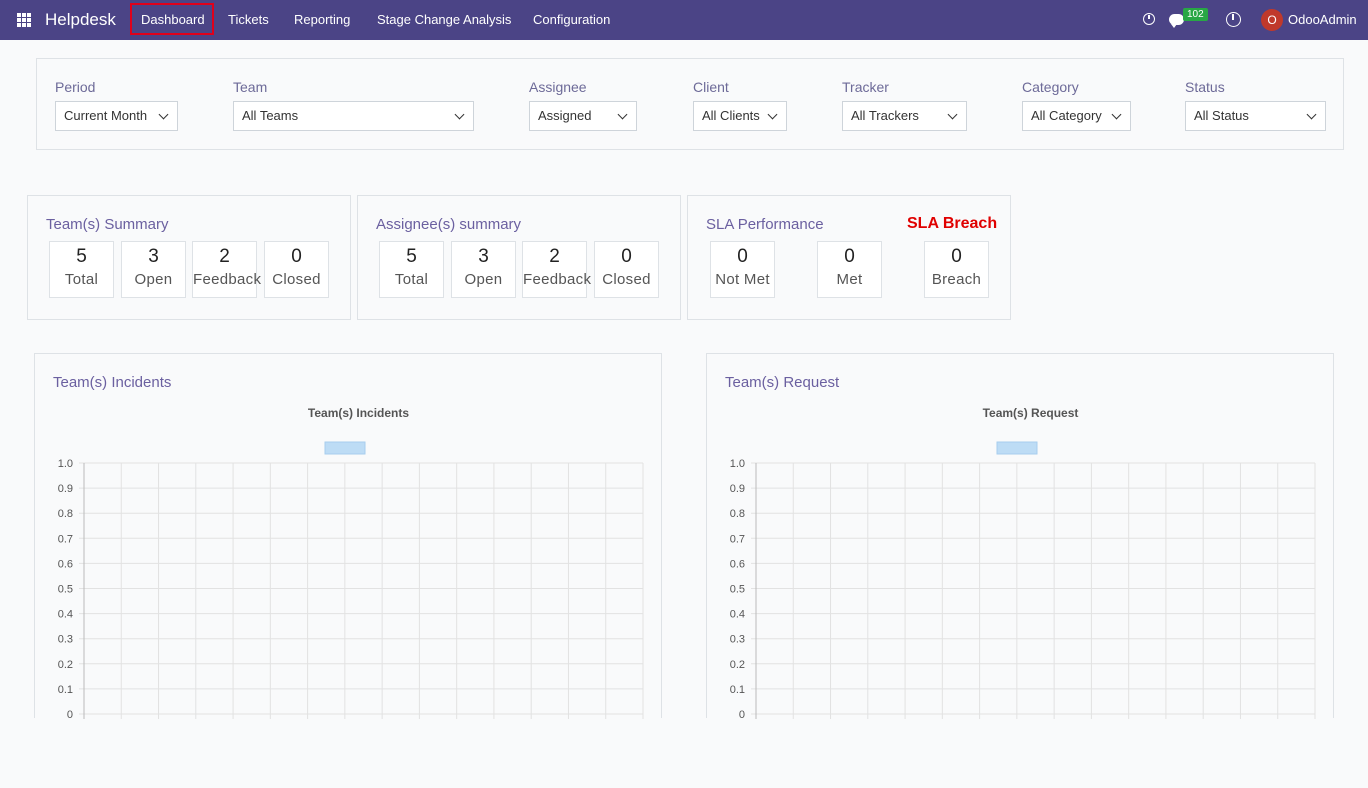 This screenshot has width=1368, height=788. What do you see at coordinates (711, 87) in the screenshot?
I see `filter-label-client: Client` at bounding box center [711, 87].